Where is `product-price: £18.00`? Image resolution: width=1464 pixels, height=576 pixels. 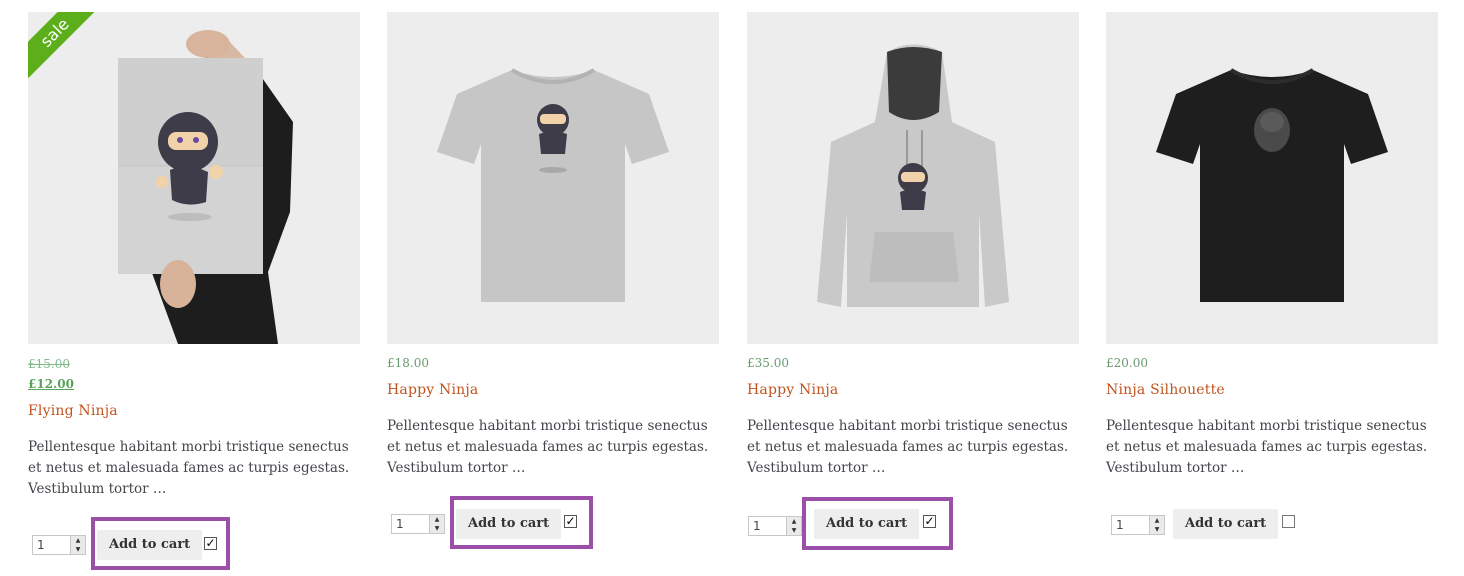
product-price: £18.00 is located at coordinates (408, 363).